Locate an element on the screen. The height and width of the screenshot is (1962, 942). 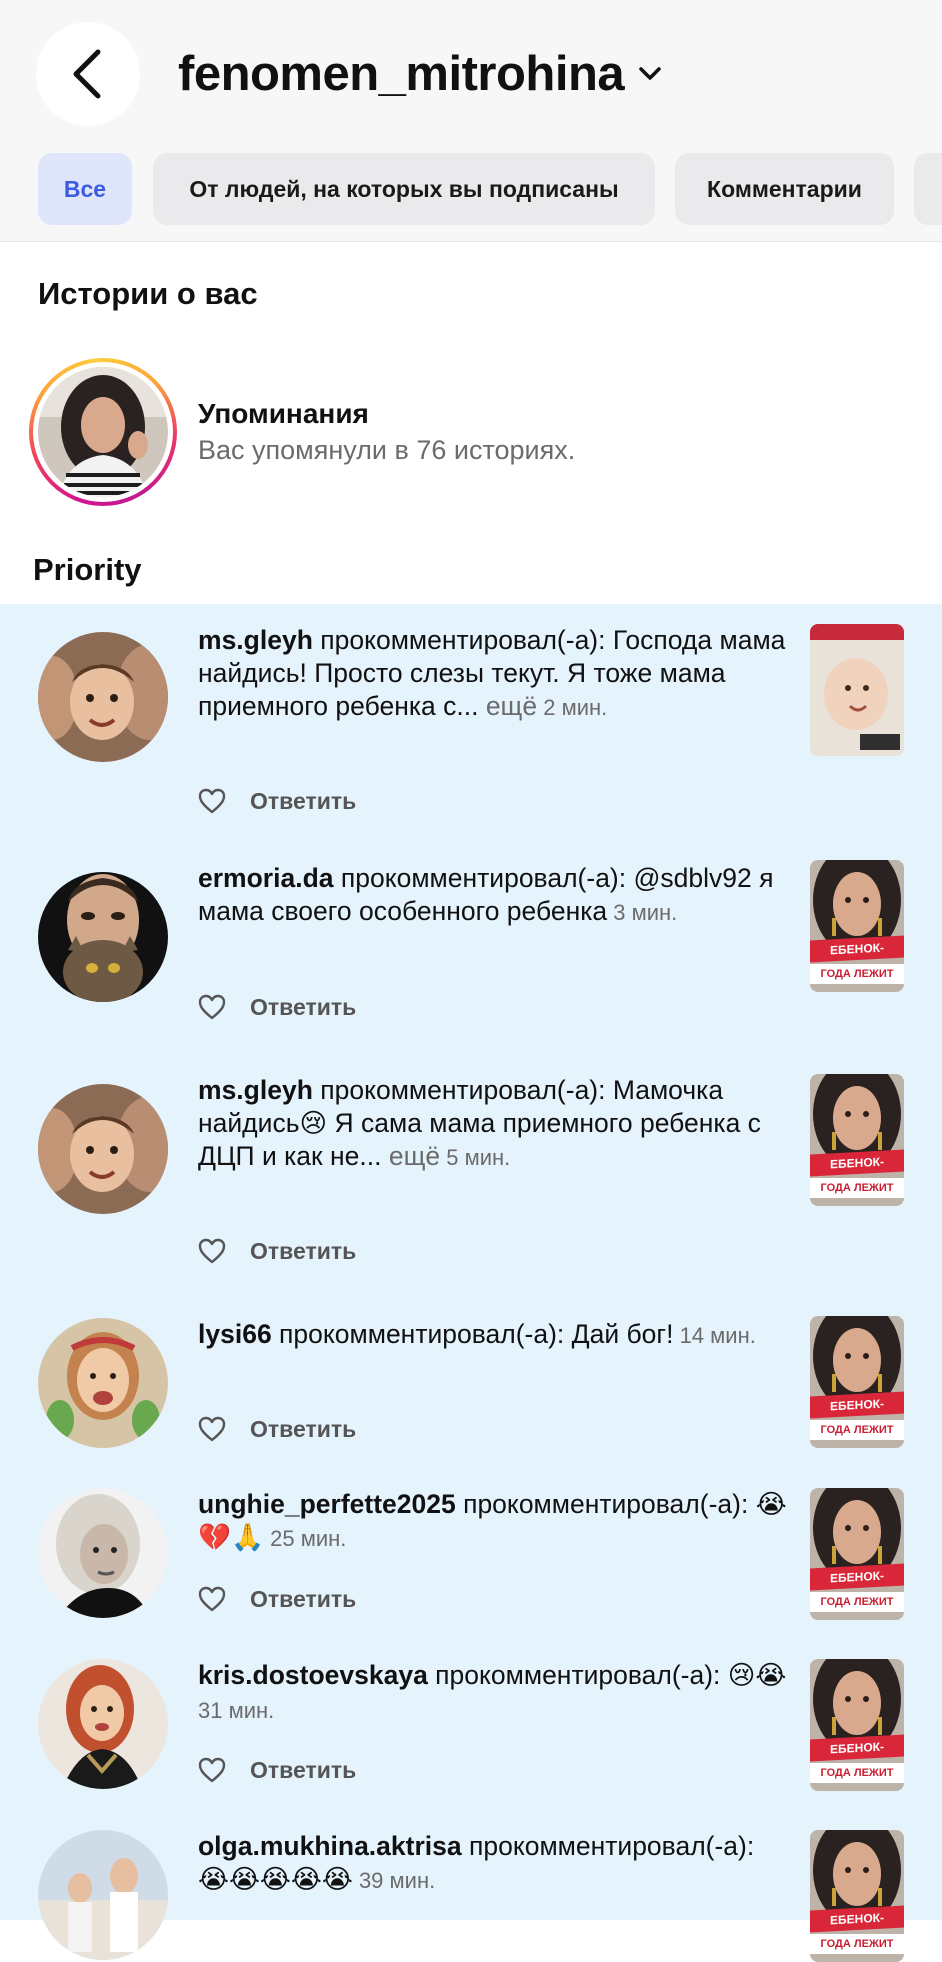
filter-comments-chip: Комментарии is located at coordinates (784, 189).